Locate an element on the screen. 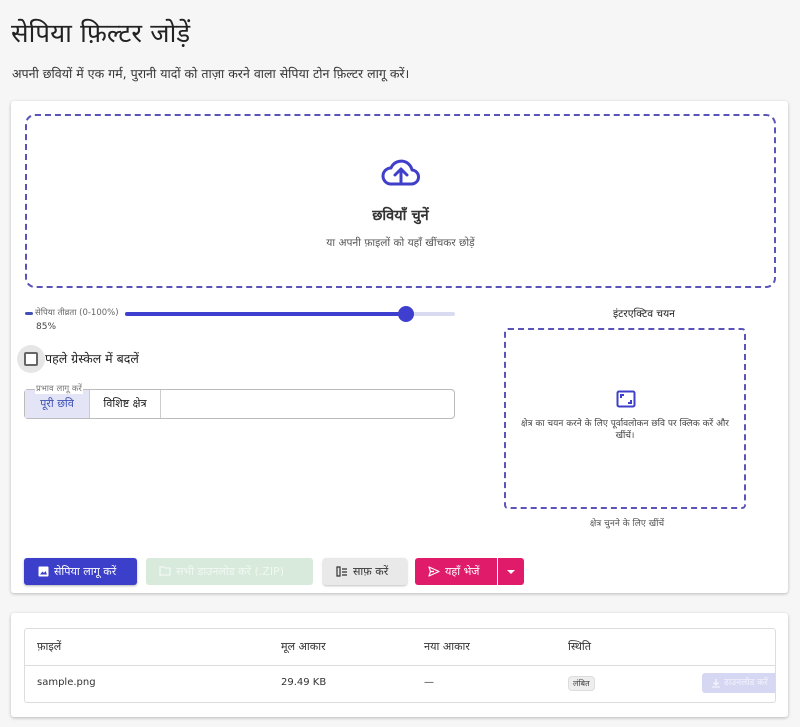  download-all-label: सभी डाउनलोड करें (.ZIP) is located at coordinates (230, 571).